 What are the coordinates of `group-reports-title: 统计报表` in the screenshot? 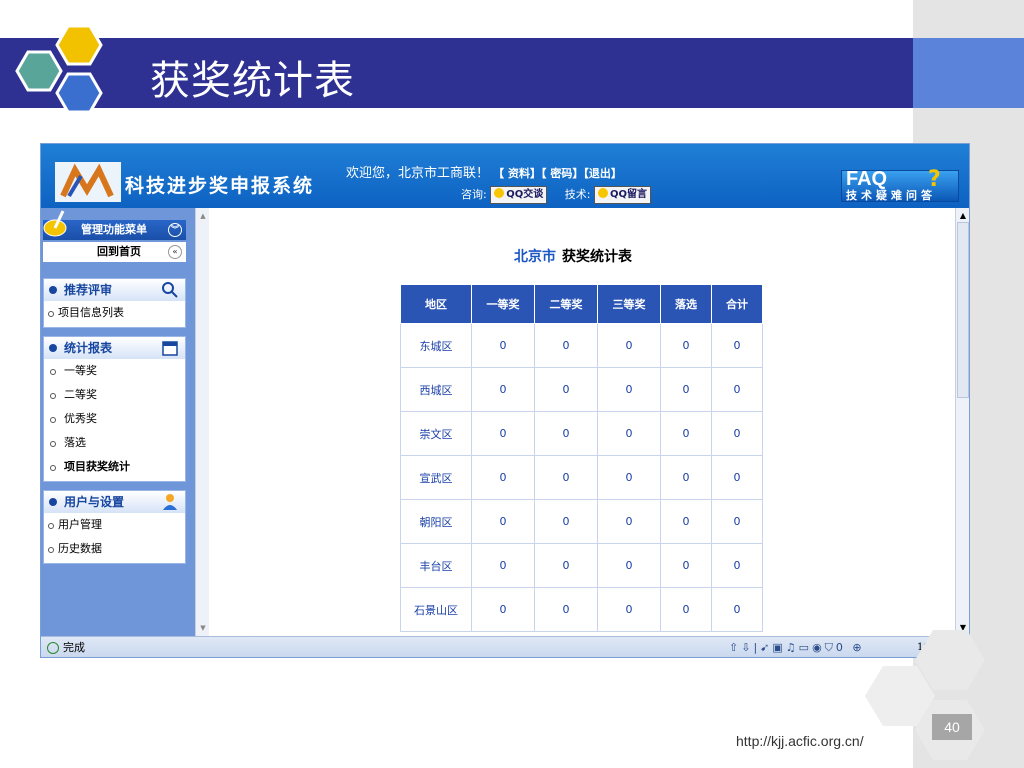 It's located at (88, 348).